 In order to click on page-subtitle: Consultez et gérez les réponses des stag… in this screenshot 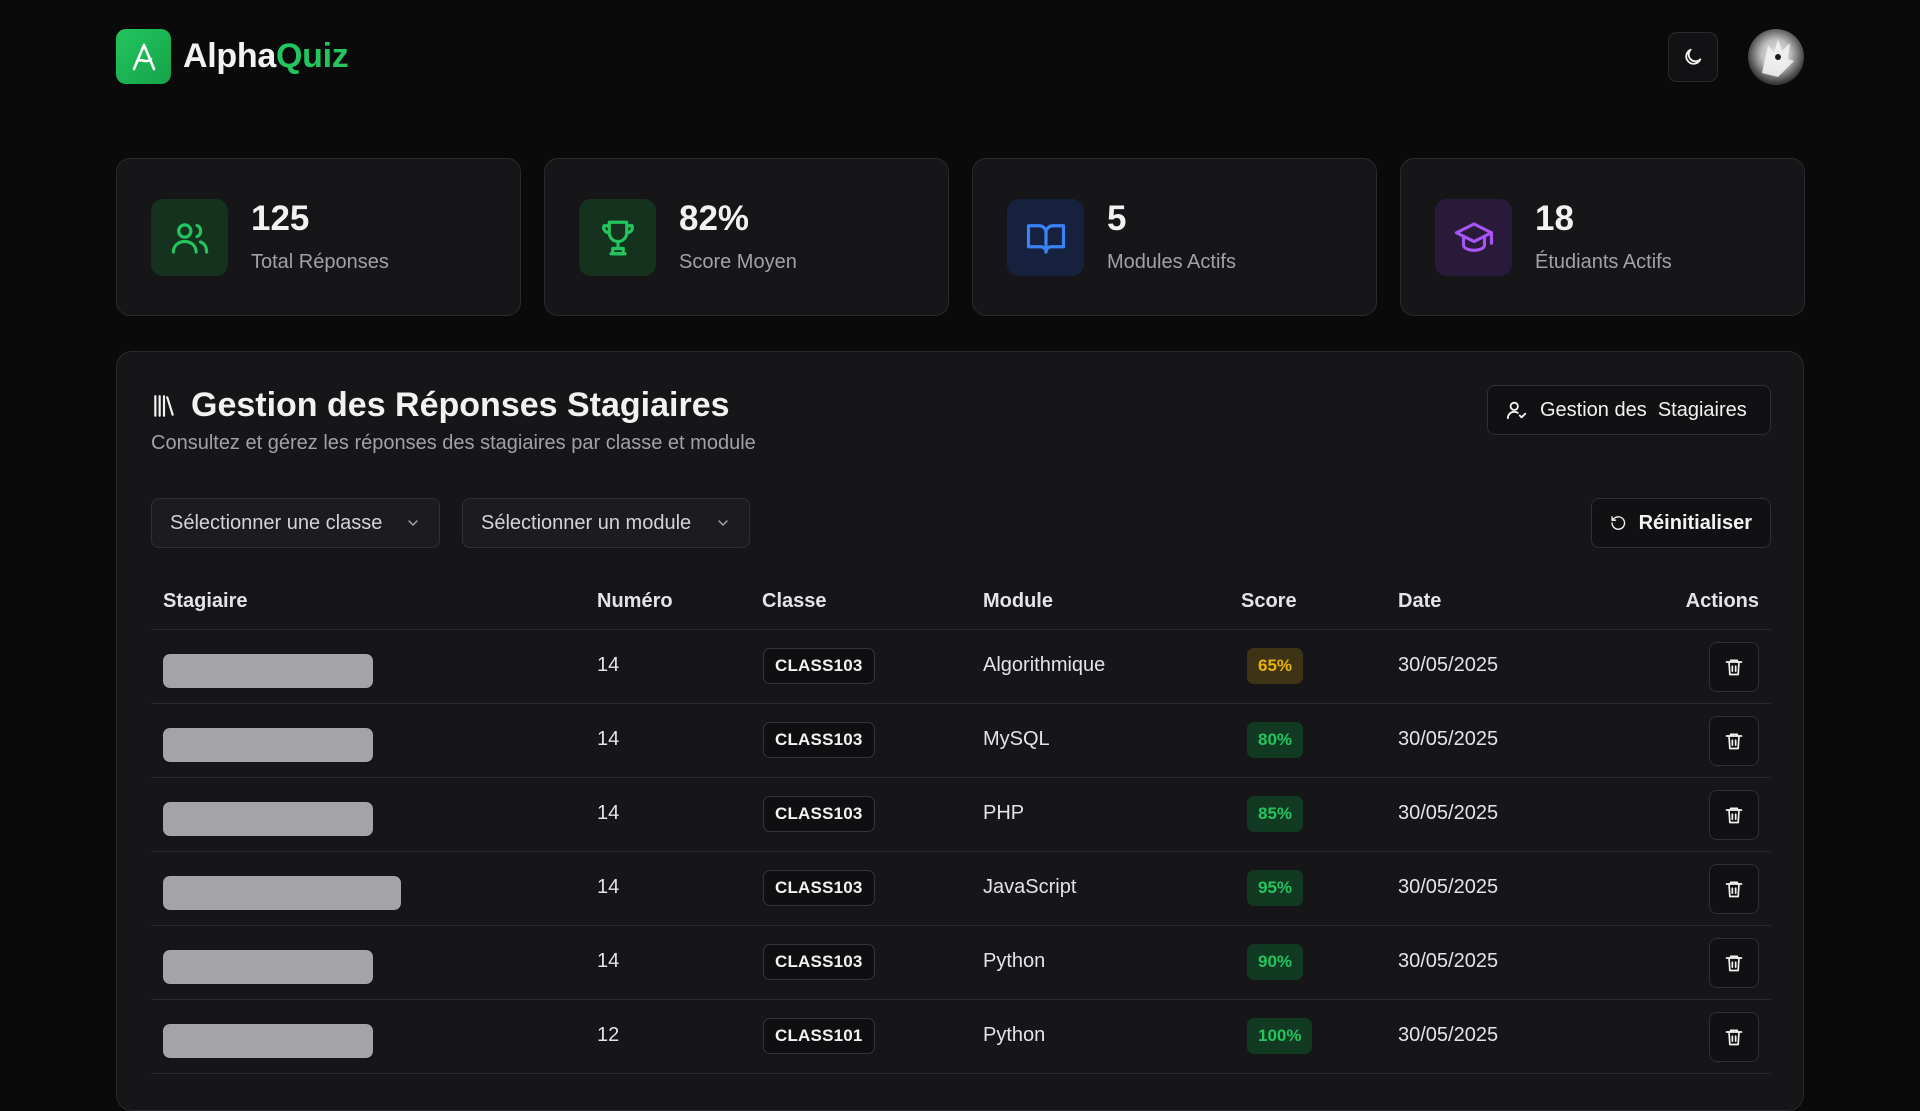, I will do `click(453, 443)`.